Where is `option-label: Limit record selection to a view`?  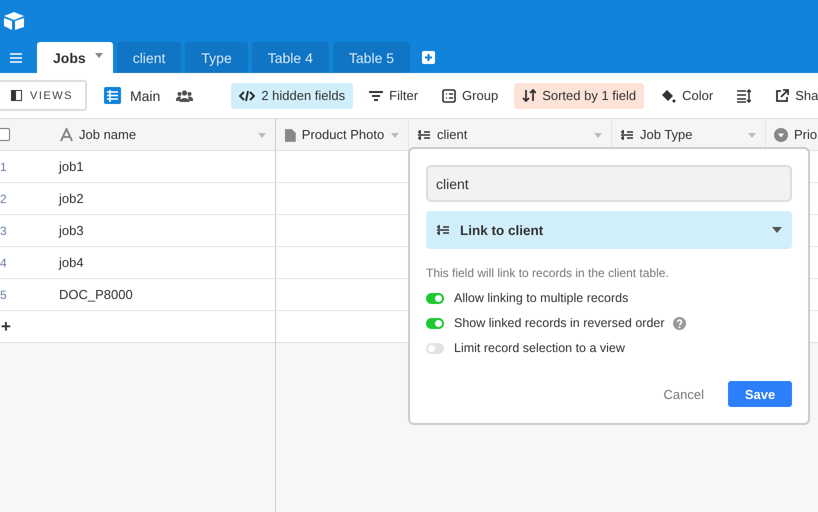
option-label: Limit record selection to a view is located at coordinates (539, 348).